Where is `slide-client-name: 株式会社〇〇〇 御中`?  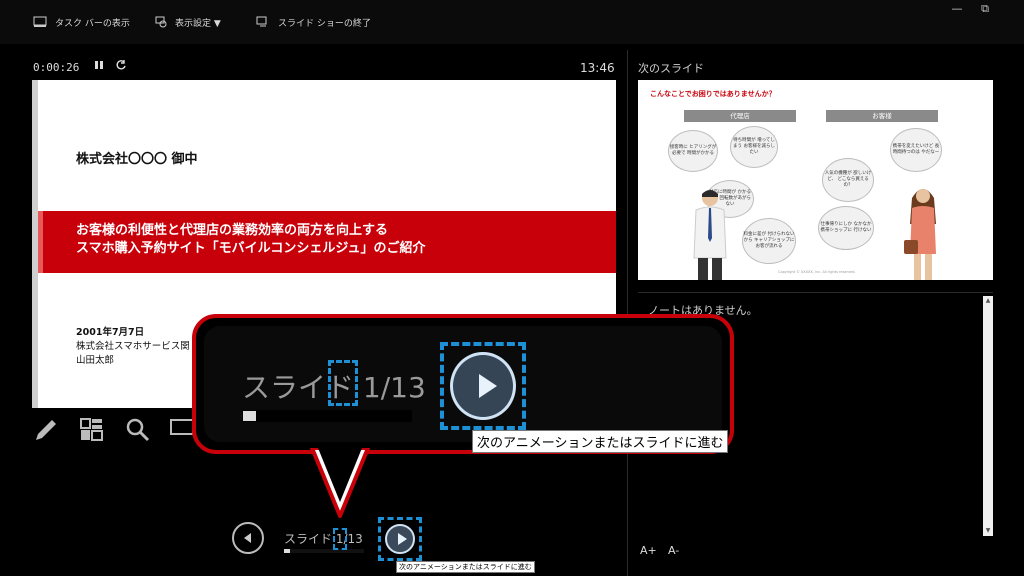 slide-client-name: 株式会社〇〇〇 御中 is located at coordinates (137, 159).